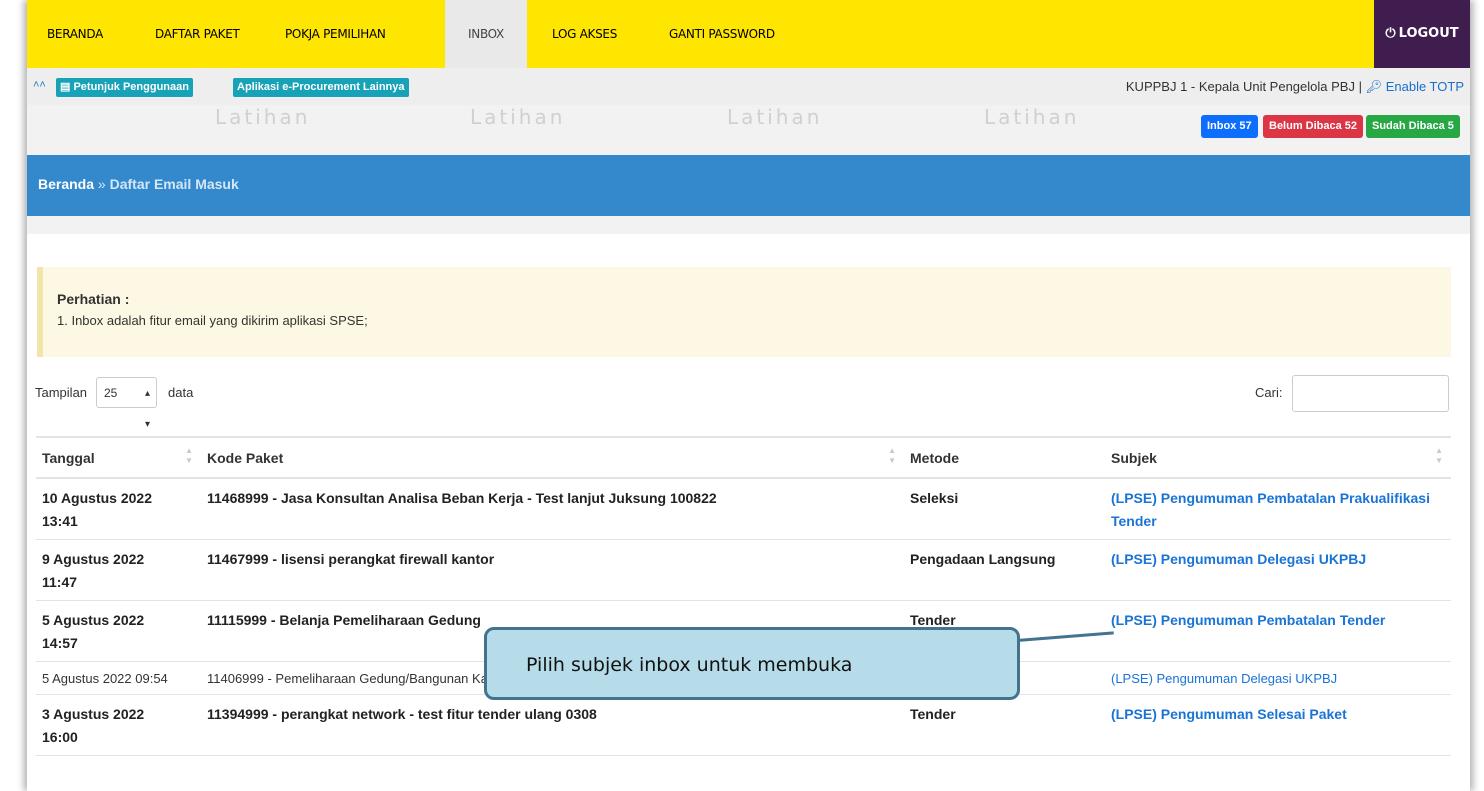  Describe the element at coordinates (1390, 33) in the screenshot. I see `power-icon: ⏻` at that location.